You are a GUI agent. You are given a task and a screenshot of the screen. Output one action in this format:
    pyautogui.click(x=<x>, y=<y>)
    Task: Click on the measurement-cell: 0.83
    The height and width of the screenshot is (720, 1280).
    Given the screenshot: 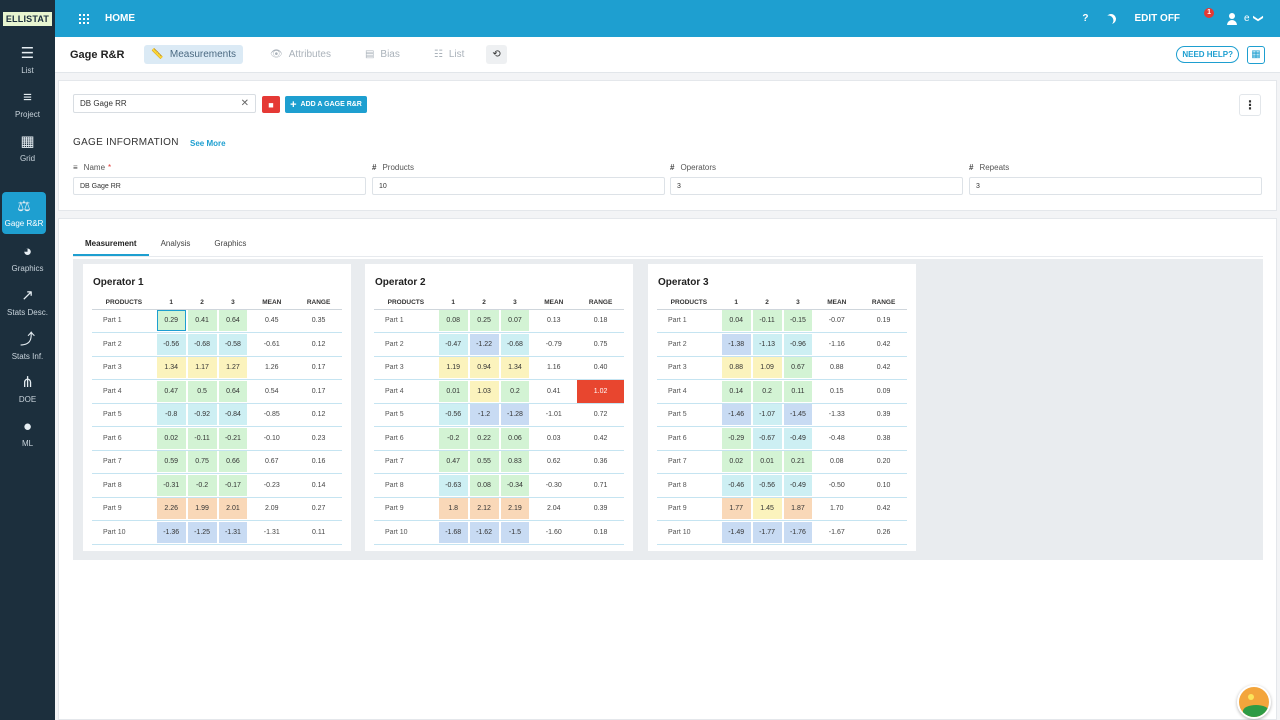 What is the action you would take?
    pyautogui.click(x=515, y=462)
    